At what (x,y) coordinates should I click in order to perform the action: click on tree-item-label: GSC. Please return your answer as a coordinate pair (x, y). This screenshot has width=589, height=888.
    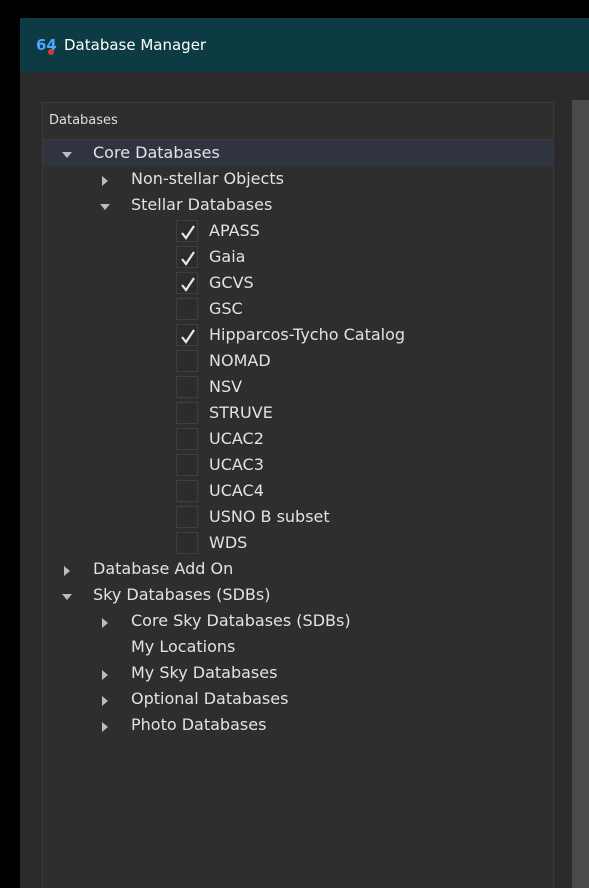
    Looking at the image, I should click on (226, 308).